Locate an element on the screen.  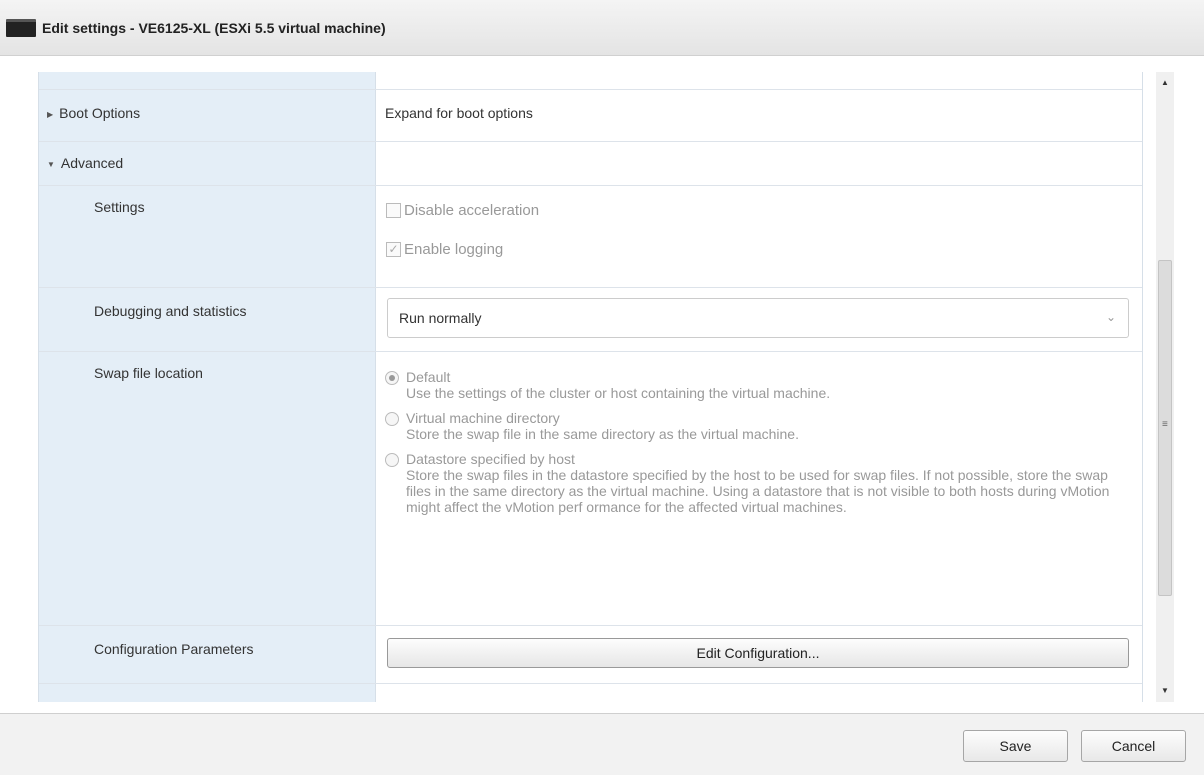
save-button: Save is located at coordinates (1015, 746).